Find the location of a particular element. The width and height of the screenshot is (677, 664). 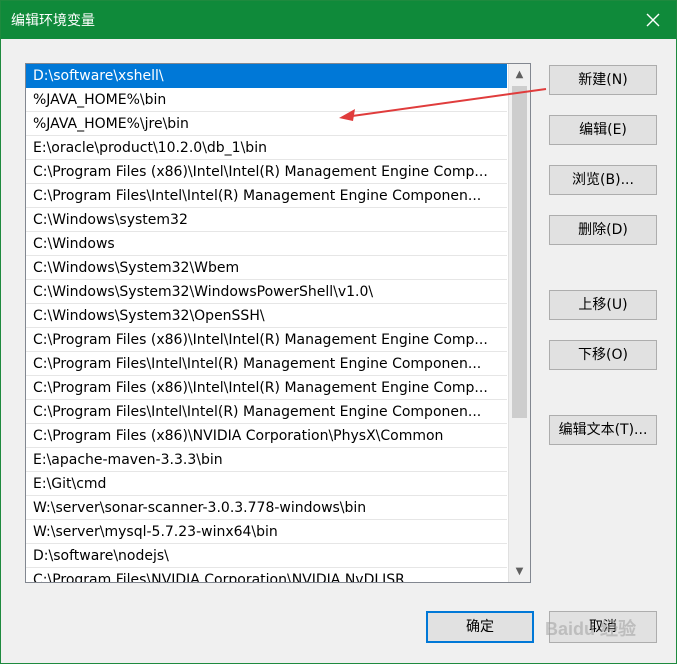

close-button is located at coordinates (653, 20).